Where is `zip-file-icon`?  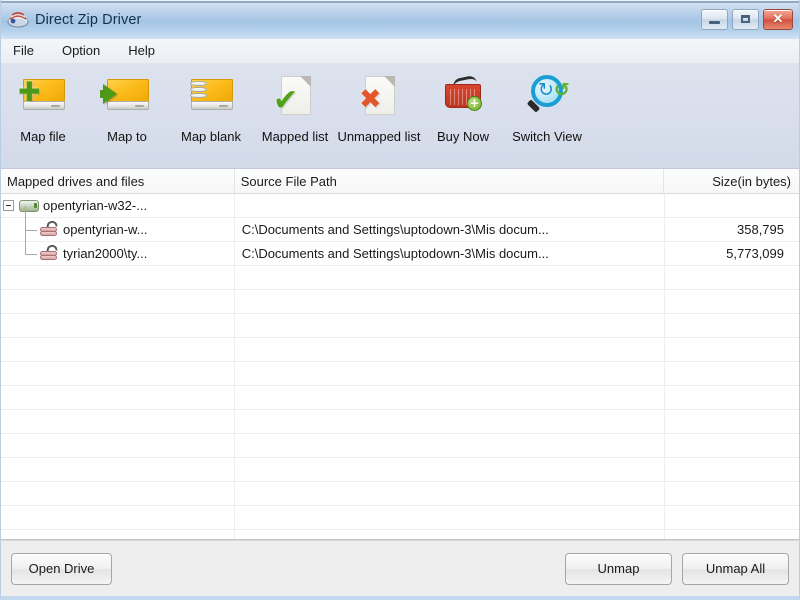 zip-file-icon is located at coordinates (49, 252).